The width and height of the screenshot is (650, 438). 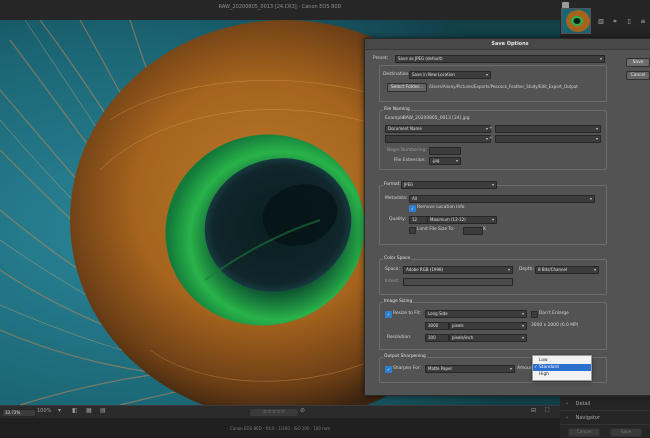 What do you see at coordinates (638, 62) in the screenshot?
I see `save-button: Save` at bounding box center [638, 62].